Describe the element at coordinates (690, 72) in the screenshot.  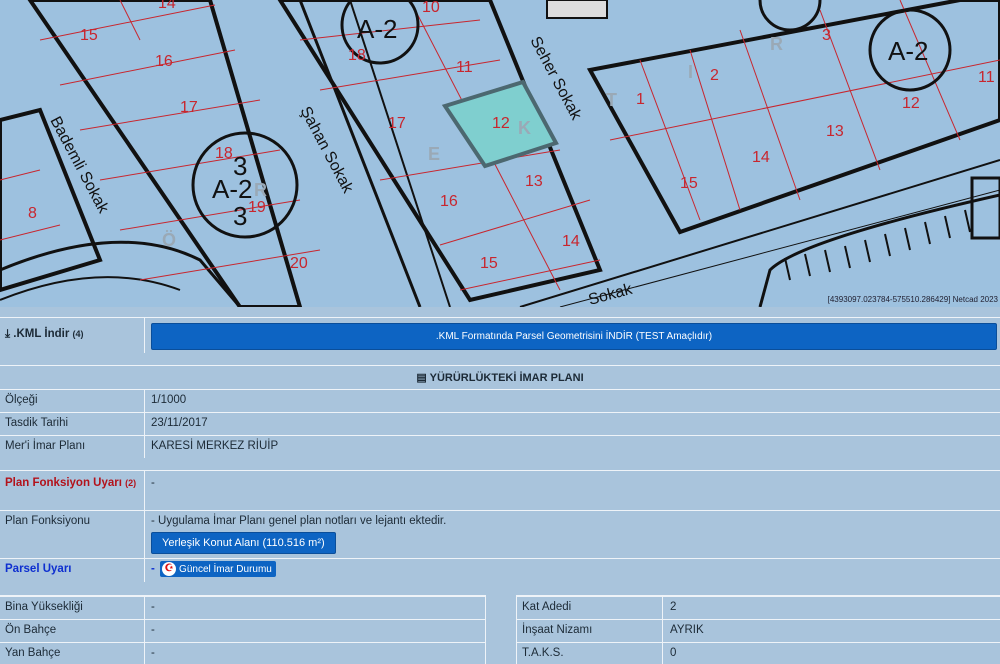
I see `map-letter: I` at that location.